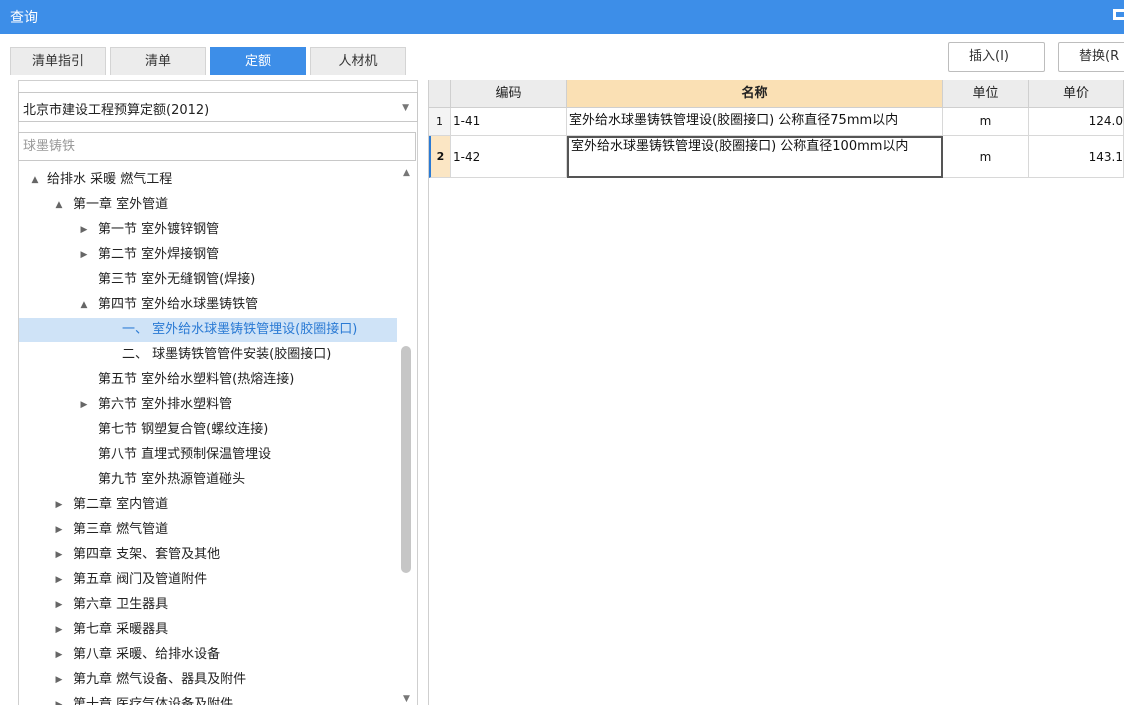 The width and height of the screenshot is (1124, 705). I want to click on tree-item-label: 第一节 室外镀锌钢管, so click(159, 229).